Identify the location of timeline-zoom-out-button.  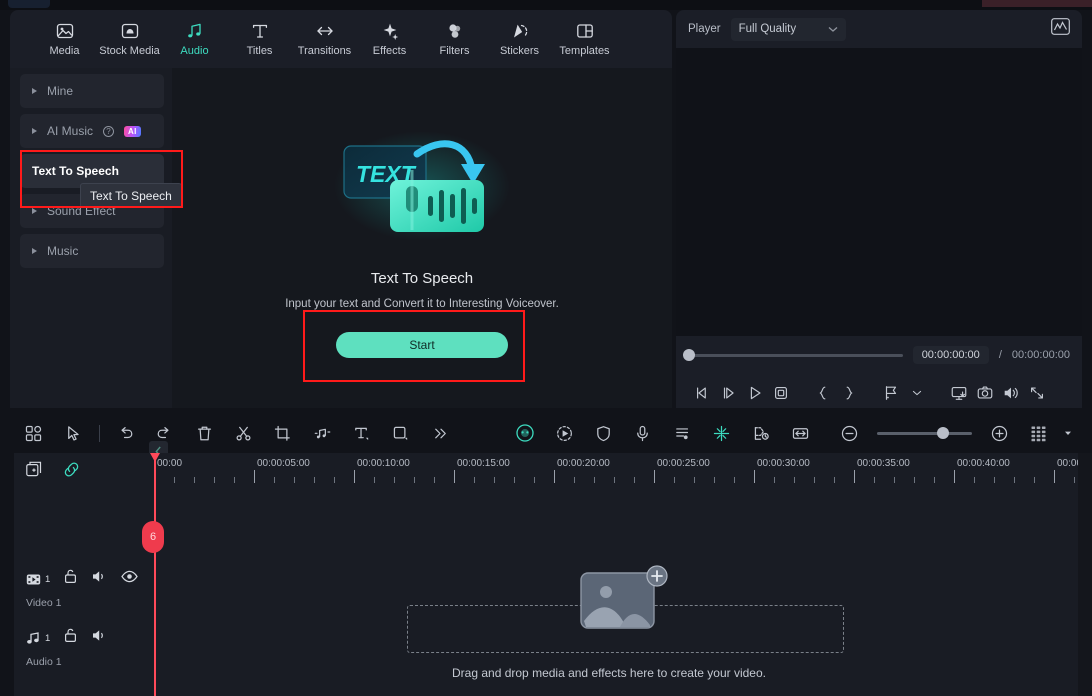
(849, 433).